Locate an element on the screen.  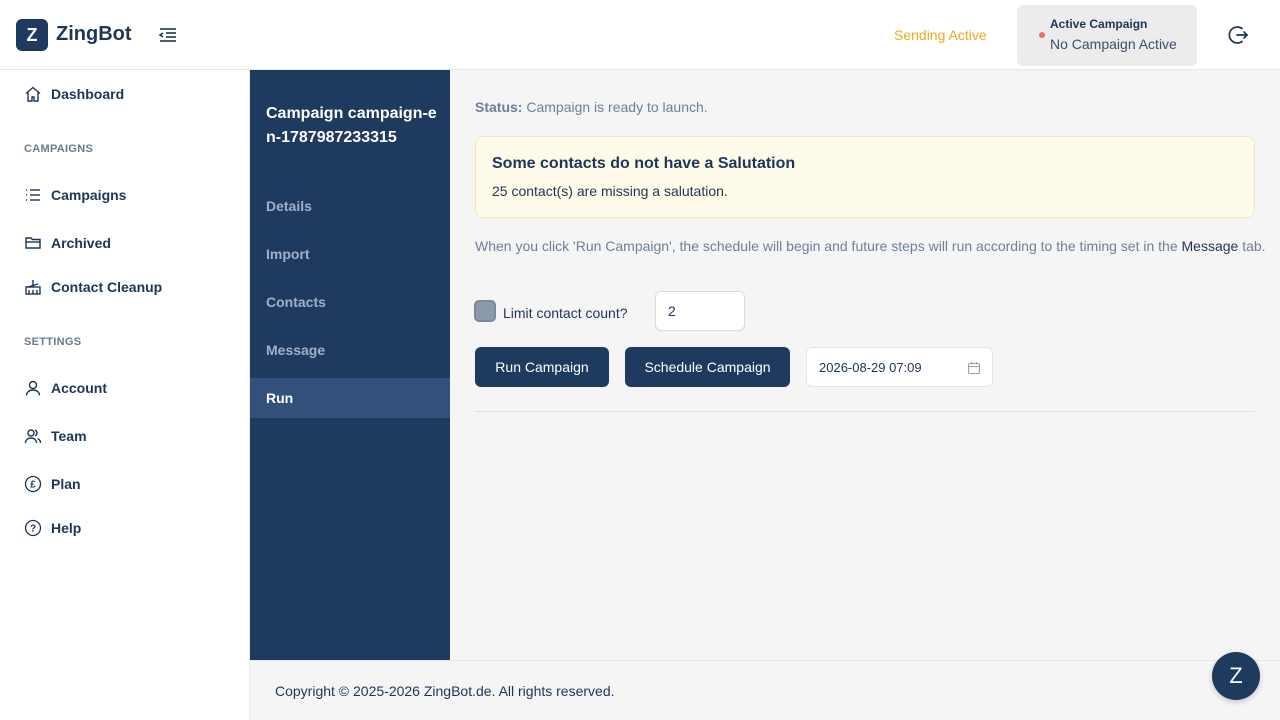
sidebar-item-plan: £ Plan is located at coordinates (52, 484).